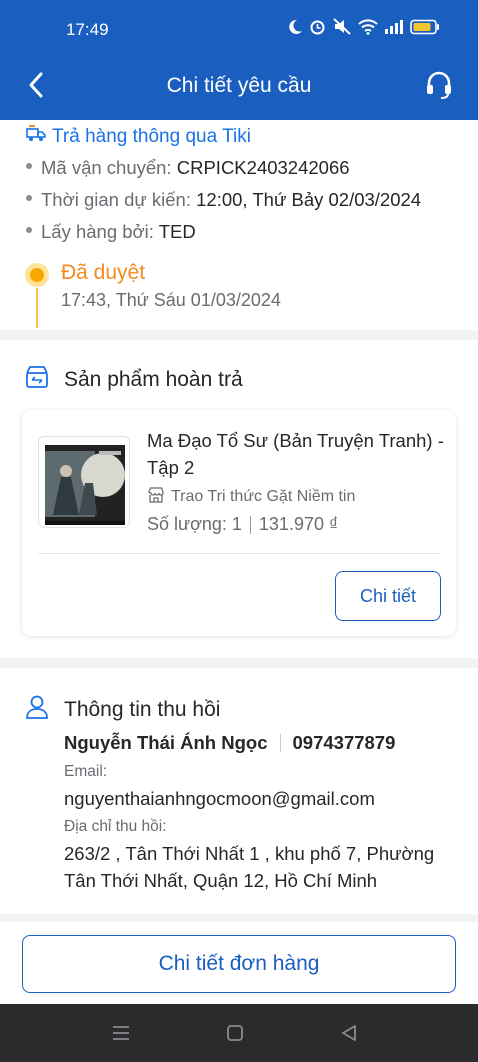  What do you see at coordinates (263, 497) in the screenshot?
I see `shop-name: Trao Tri thức Gặt Niềm tin` at bounding box center [263, 497].